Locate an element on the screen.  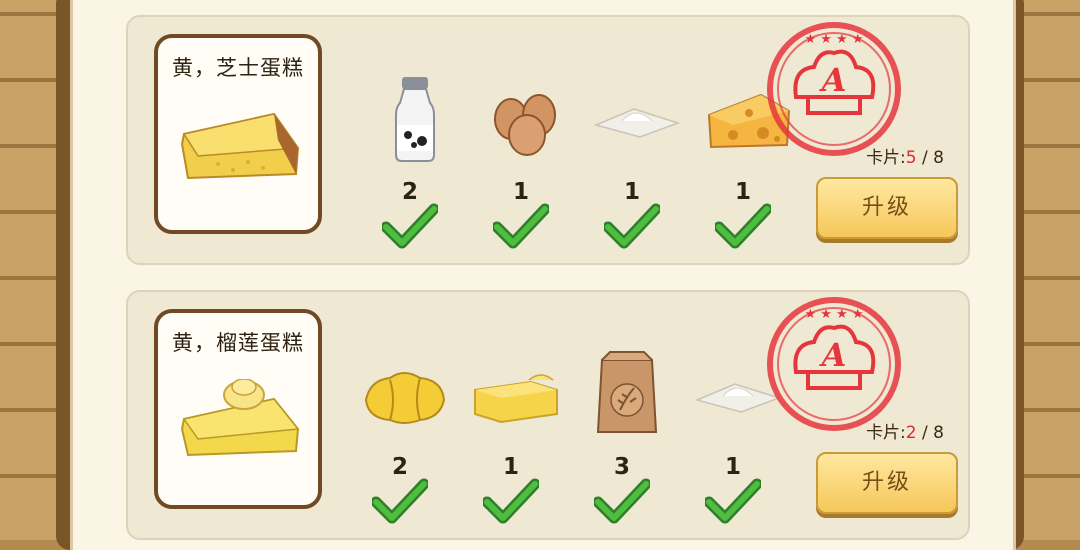
card-progress: 卡片:2 / 8 is located at coordinates (889, 430).